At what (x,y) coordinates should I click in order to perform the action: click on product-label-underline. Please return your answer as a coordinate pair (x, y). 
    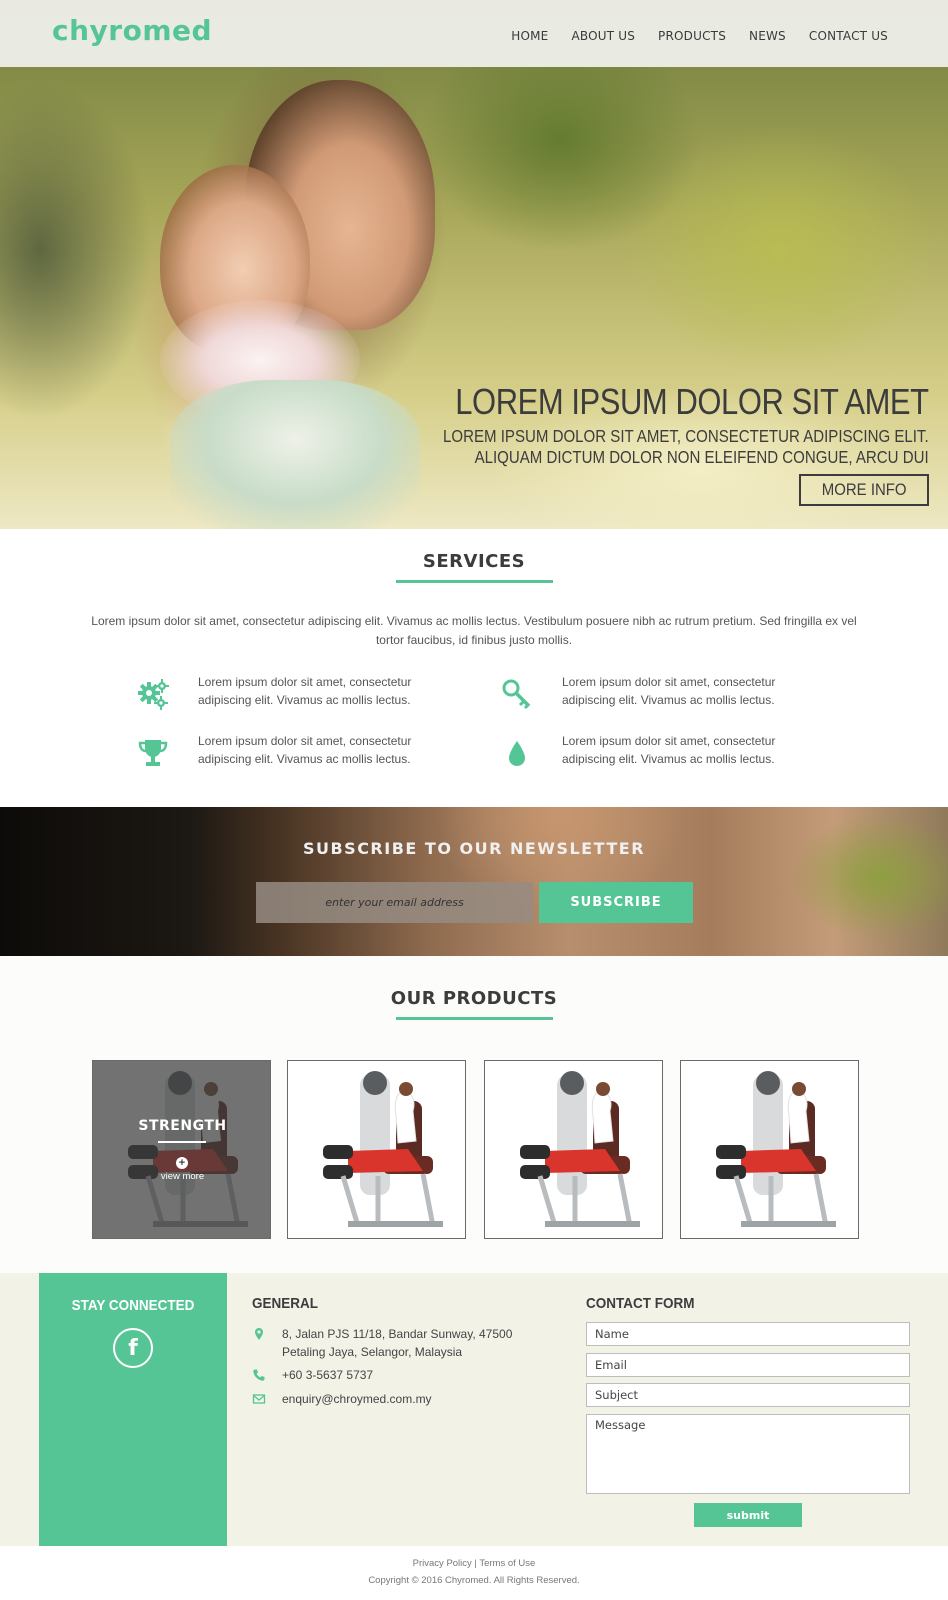
    Looking at the image, I should click on (182, 1142).